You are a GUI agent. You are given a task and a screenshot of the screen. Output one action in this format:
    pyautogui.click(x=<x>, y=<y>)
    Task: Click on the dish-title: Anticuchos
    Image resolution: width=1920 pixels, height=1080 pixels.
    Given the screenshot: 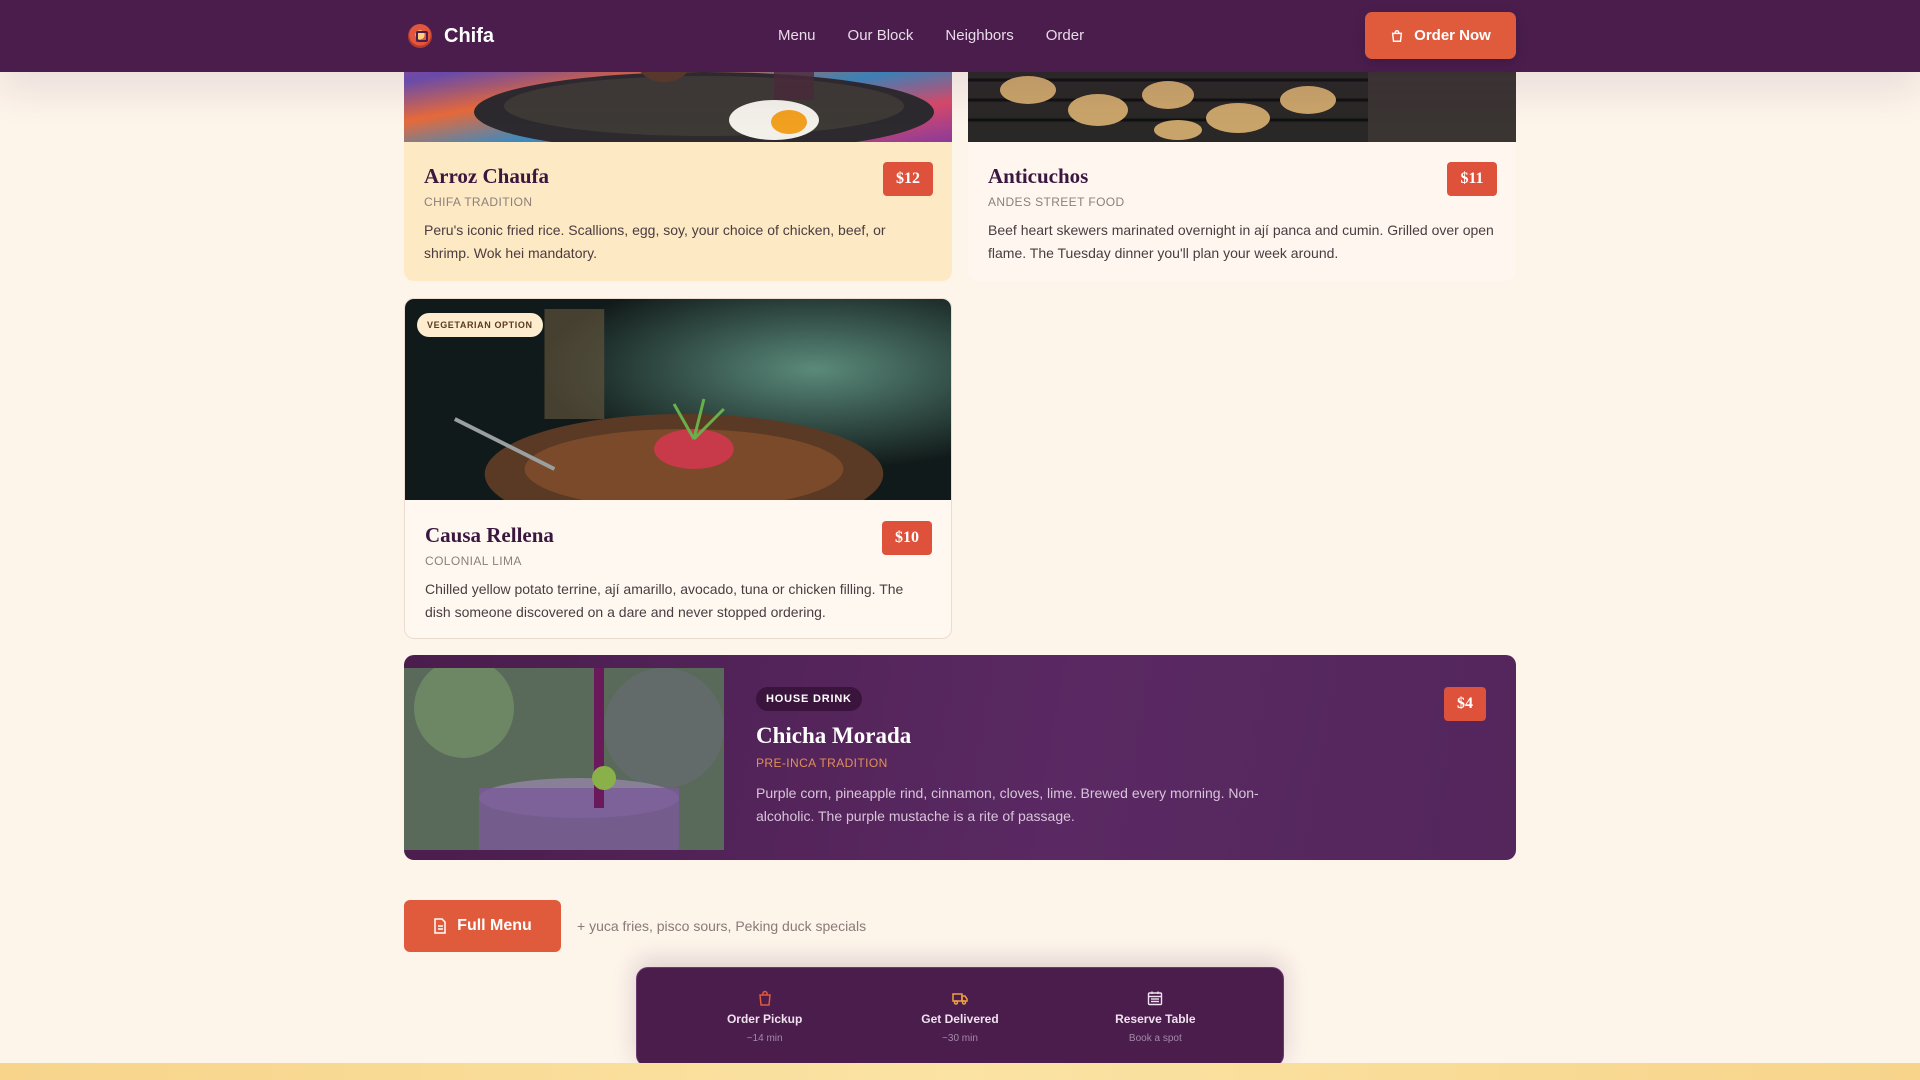 What is the action you would take?
    pyautogui.click(x=1038, y=176)
    